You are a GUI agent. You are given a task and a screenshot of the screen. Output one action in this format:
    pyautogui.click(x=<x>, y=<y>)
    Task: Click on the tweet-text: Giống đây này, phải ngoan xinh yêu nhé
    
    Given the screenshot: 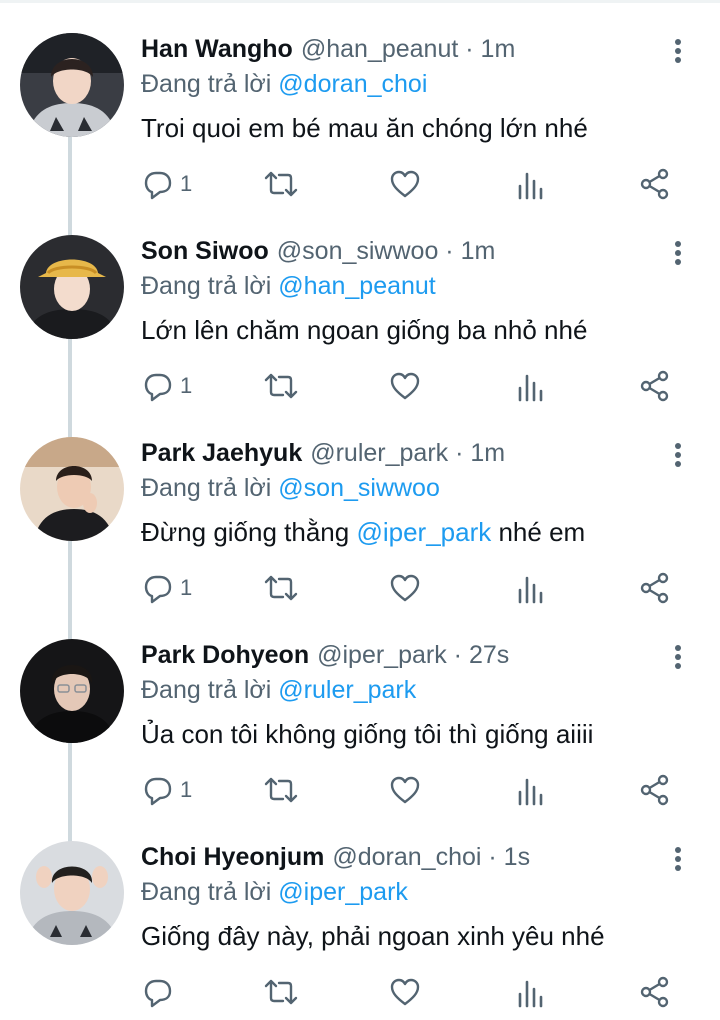 What is the action you would take?
    pyautogui.click(x=373, y=936)
    